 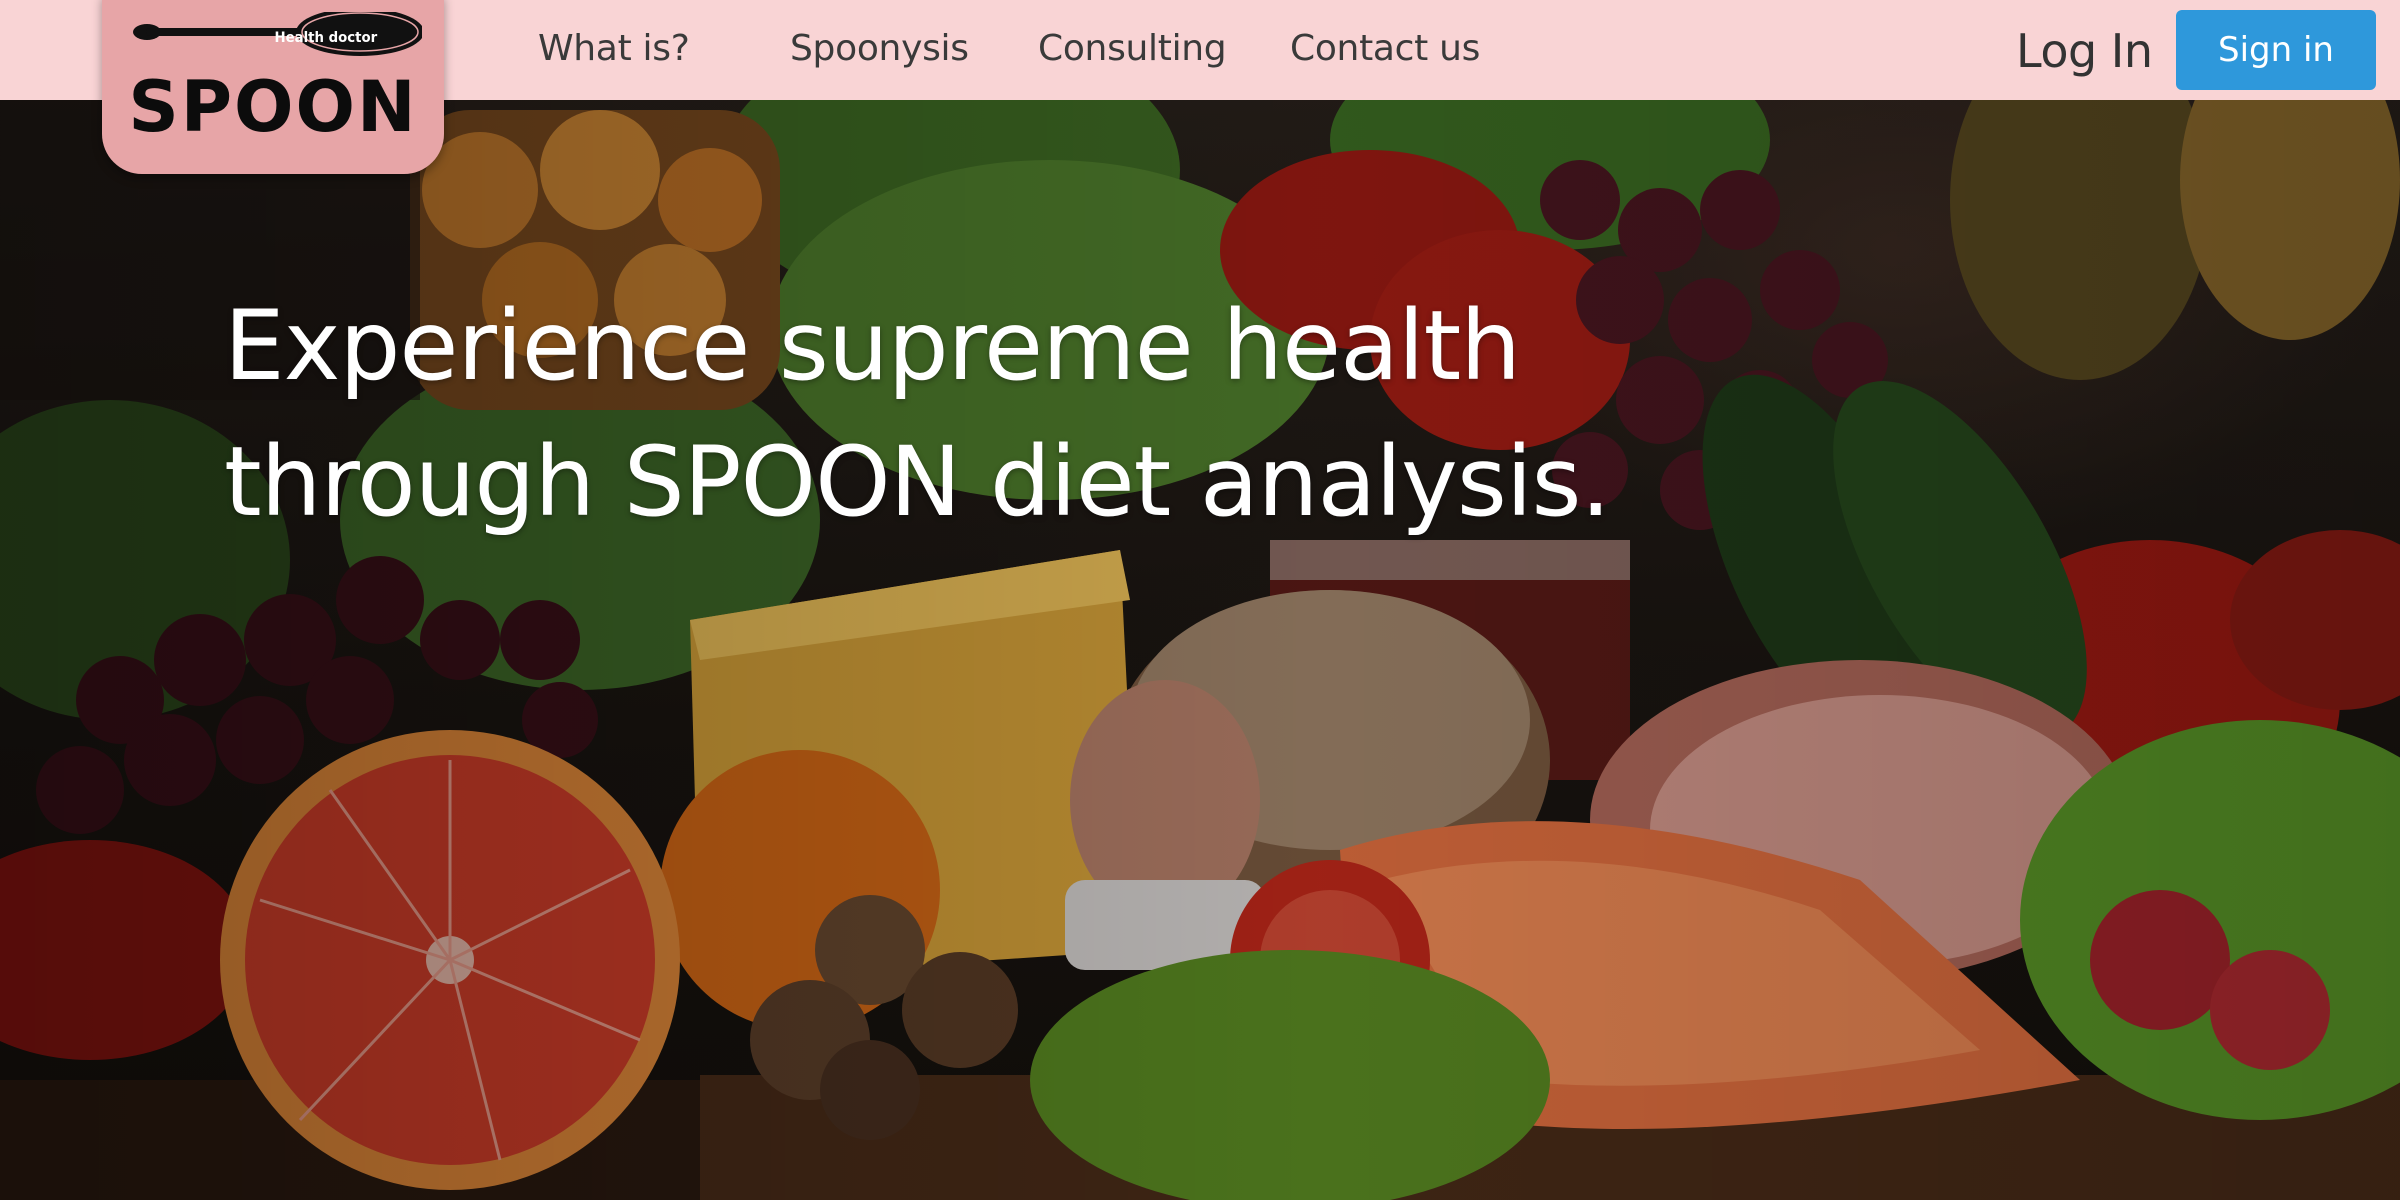 I want to click on signin-button: Sign in, so click(x=2276, y=50).